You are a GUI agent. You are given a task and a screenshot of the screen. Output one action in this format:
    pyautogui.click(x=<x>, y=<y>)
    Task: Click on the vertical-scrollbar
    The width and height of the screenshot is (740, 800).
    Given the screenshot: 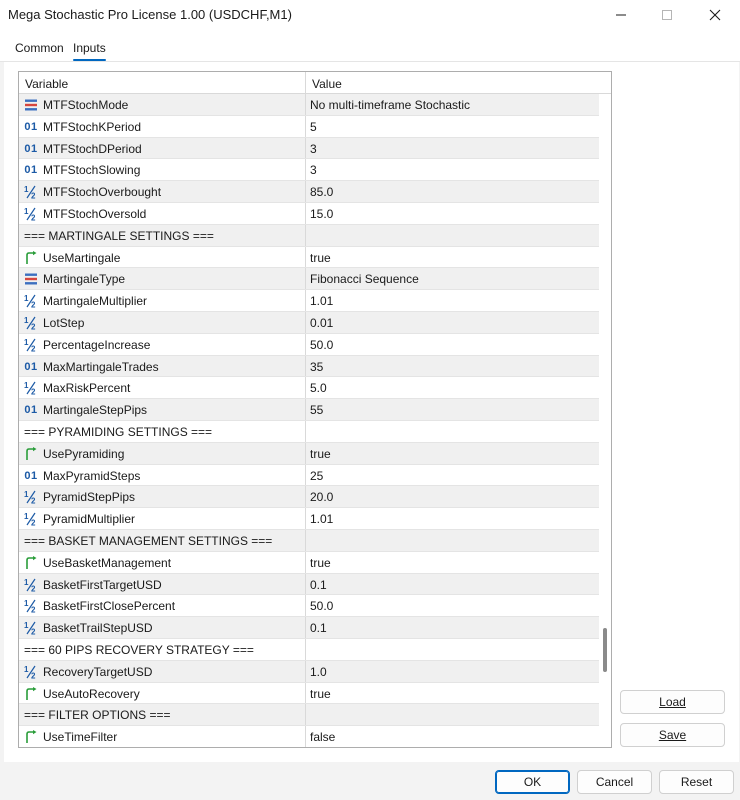 What is the action you would take?
    pyautogui.click(x=605, y=420)
    